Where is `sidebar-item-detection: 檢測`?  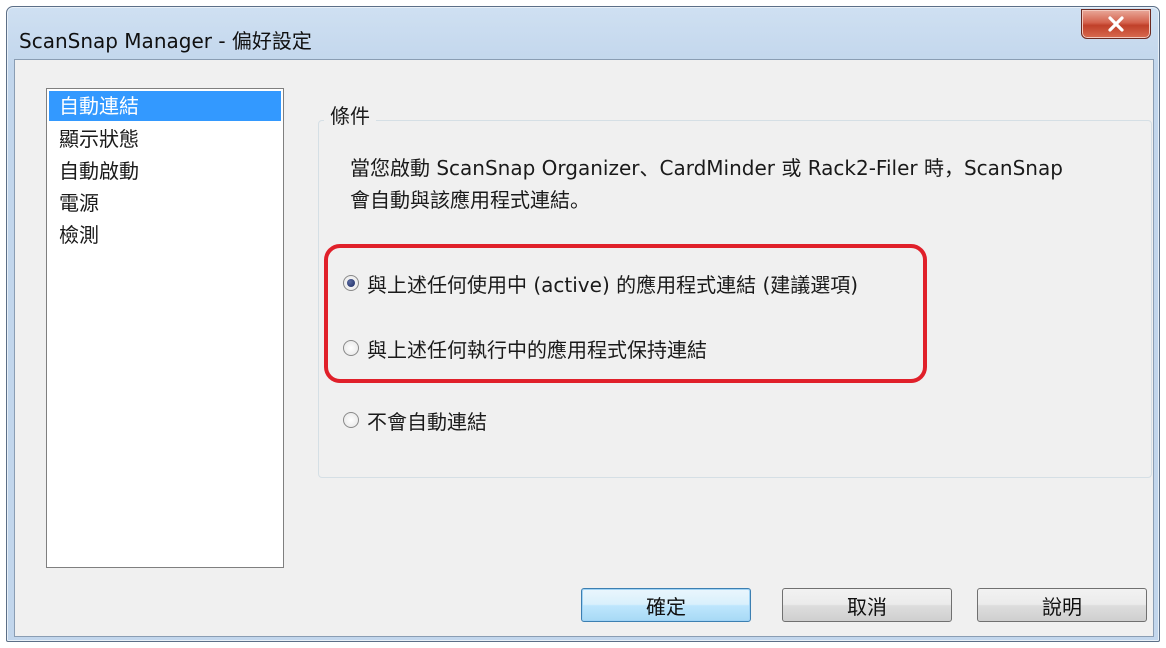 sidebar-item-detection: 檢測 is located at coordinates (165, 235).